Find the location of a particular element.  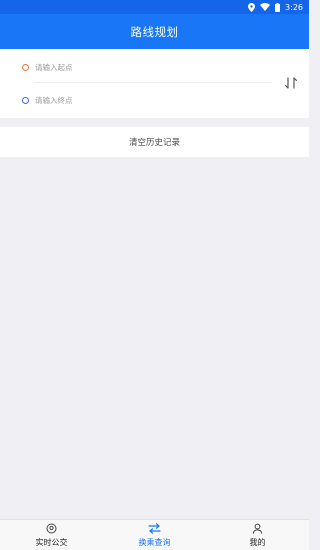

tab-label: 我的 is located at coordinates (257, 542).